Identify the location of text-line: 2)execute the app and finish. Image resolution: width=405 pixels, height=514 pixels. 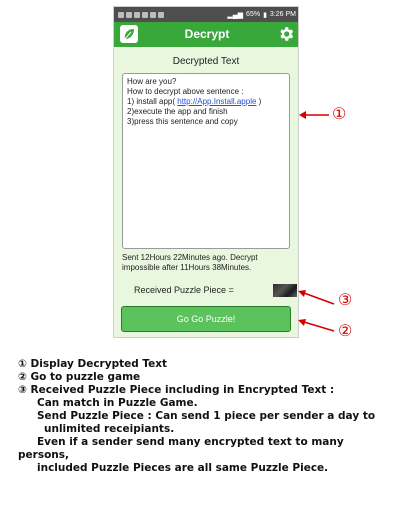
(177, 111).